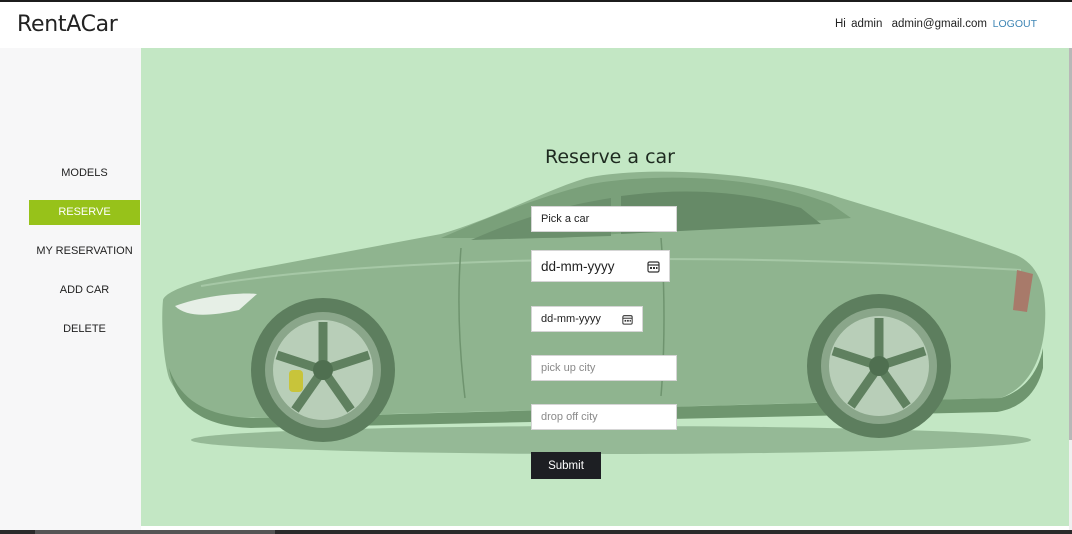  Describe the element at coordinates (1015, 24) in the screenshot. I see `logout-link: LOGOUT` at that location.